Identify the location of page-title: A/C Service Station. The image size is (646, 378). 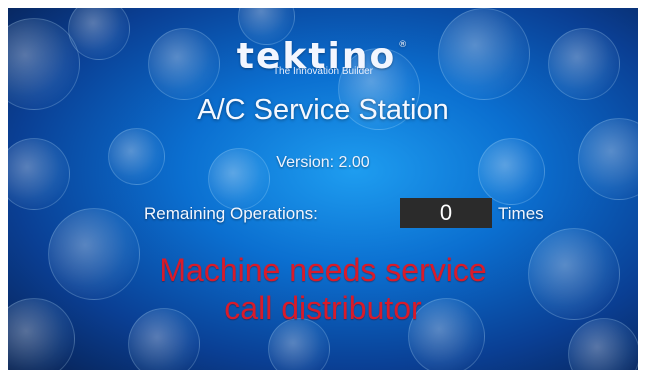
(323, 110).